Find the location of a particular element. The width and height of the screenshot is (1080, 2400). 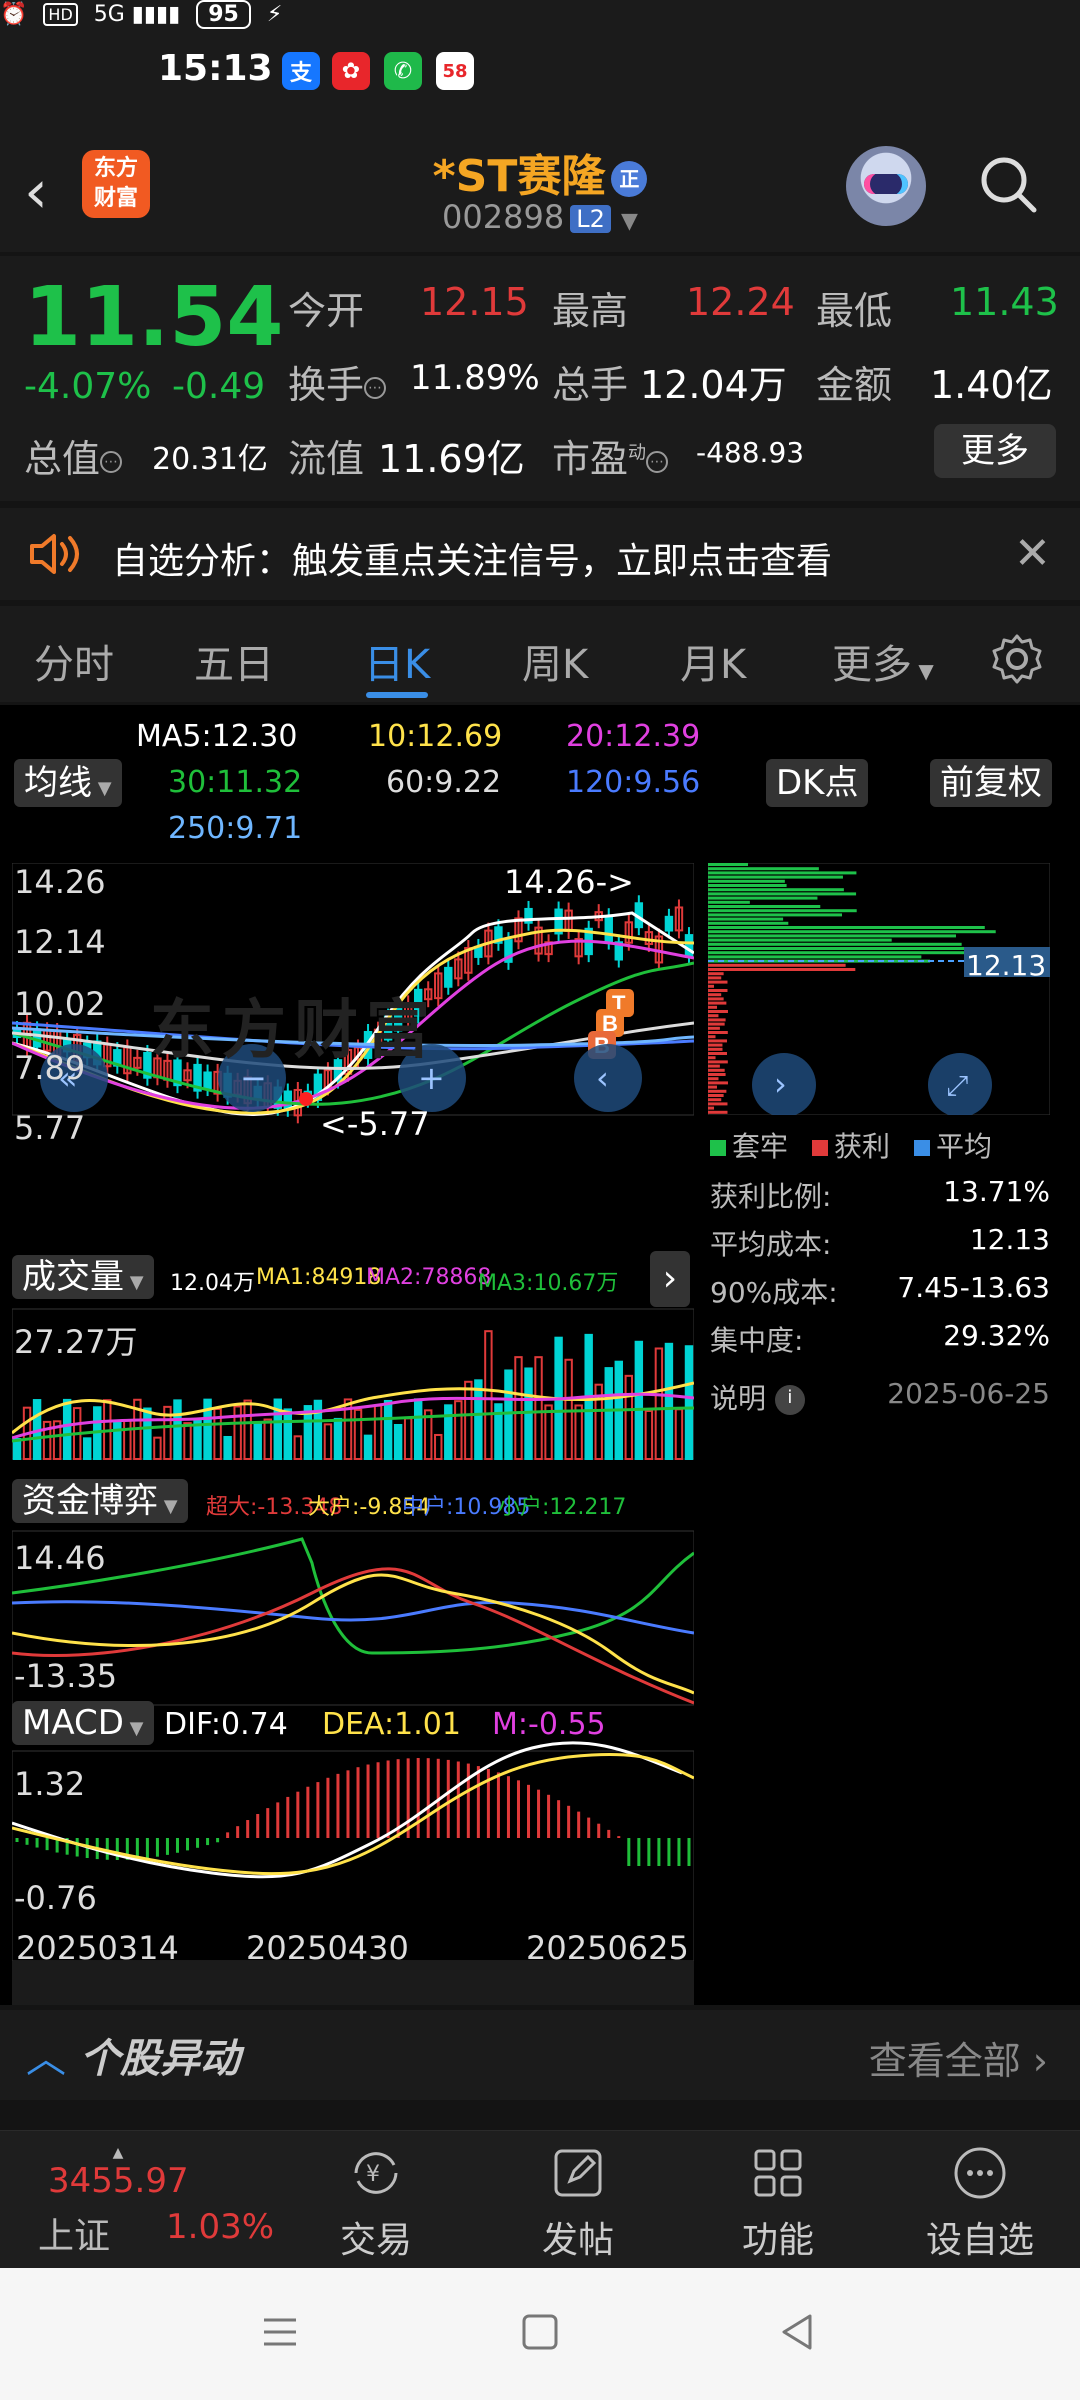

tab-more: 更多 ▼ is located at coordinates (883, 661).